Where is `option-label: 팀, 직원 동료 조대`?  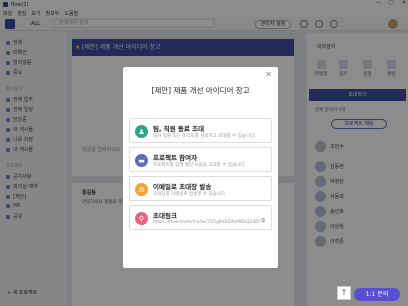 option-label: 팀, 직원 동료 조대 is located at coordinates (179, 129).